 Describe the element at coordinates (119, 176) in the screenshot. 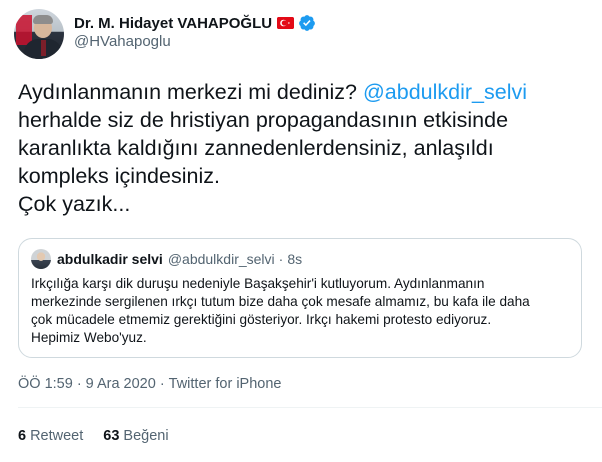

I see `tweet-line: kompleks içindesiniz.` at that location.